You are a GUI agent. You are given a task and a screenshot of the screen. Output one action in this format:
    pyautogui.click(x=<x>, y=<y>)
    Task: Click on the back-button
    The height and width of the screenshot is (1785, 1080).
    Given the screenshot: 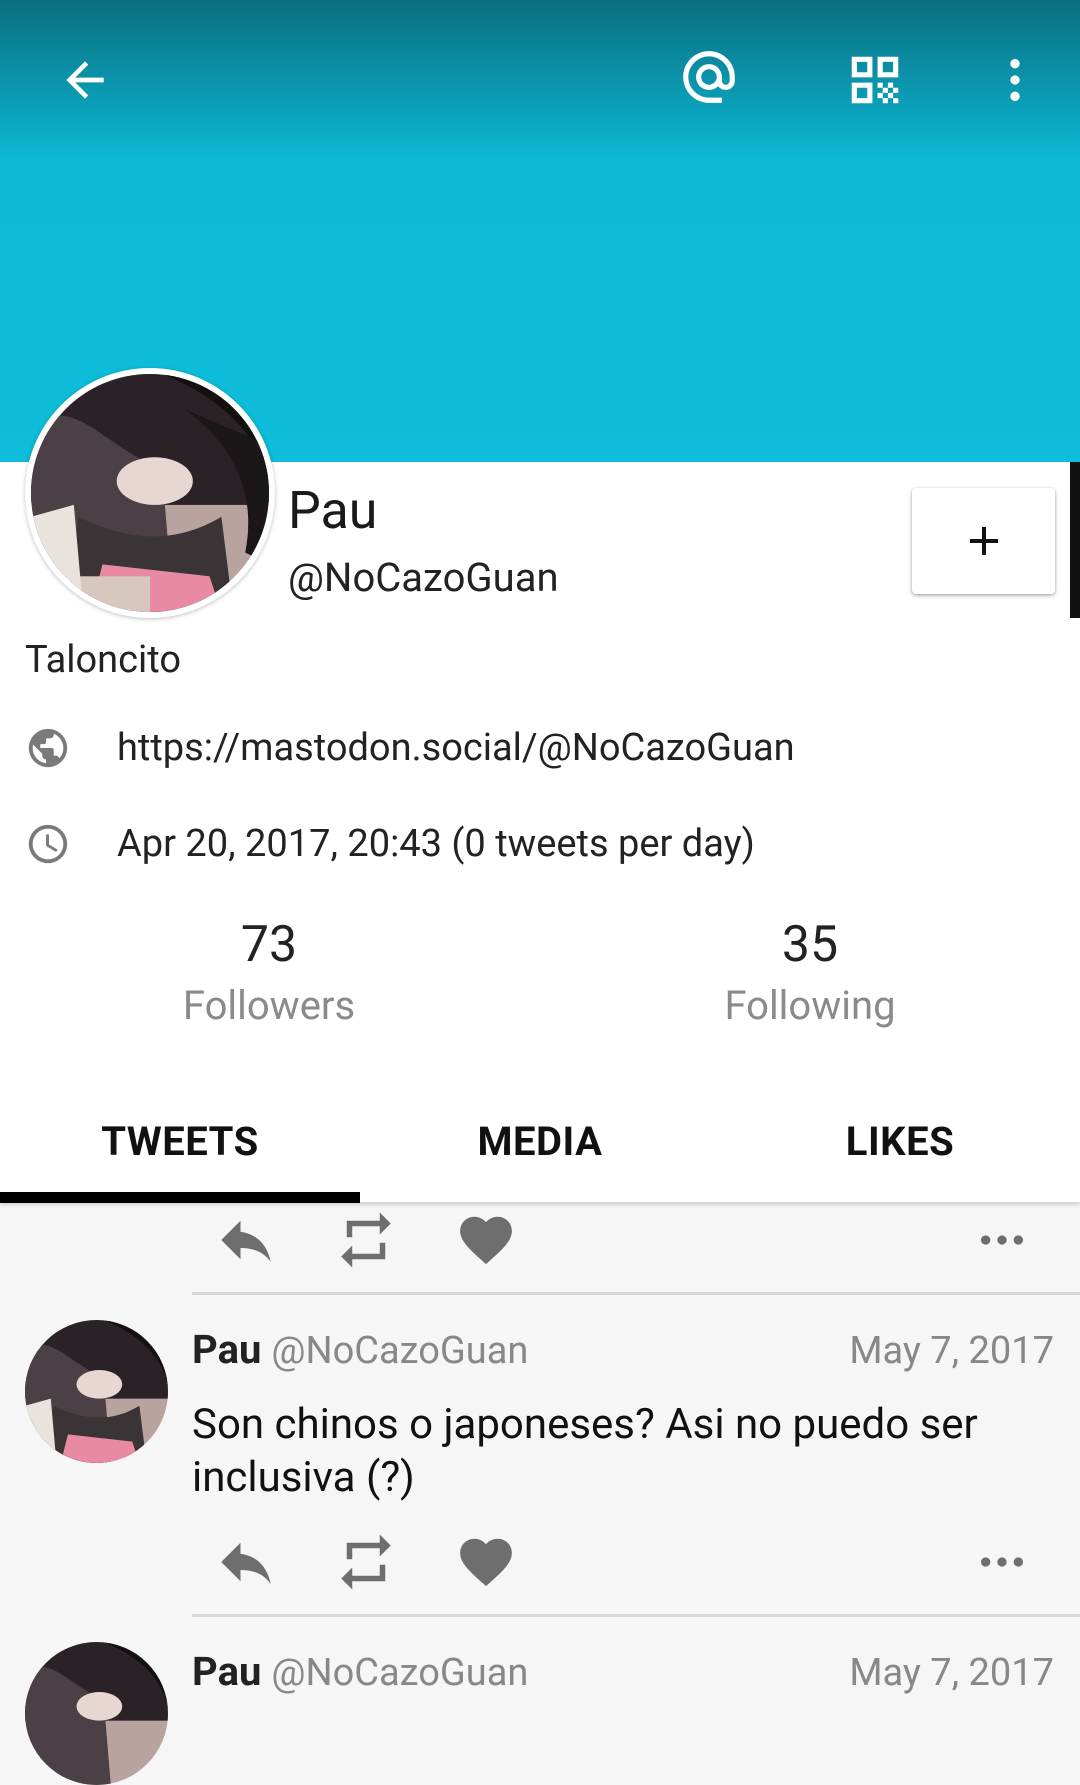 What is the action you would take?
    pyautogui.click(x=85, y=80)
    